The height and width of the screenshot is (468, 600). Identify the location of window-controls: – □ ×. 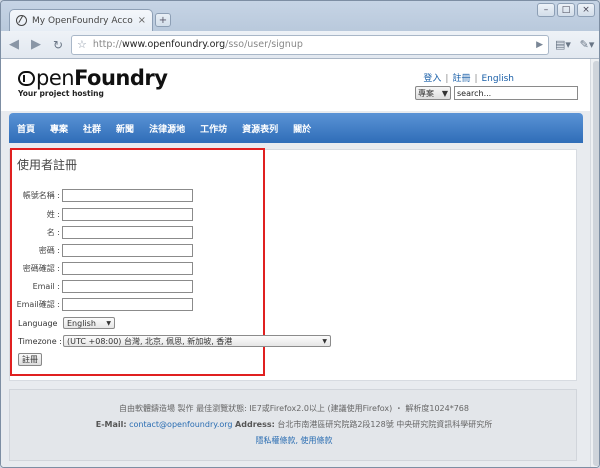
(566, 10).